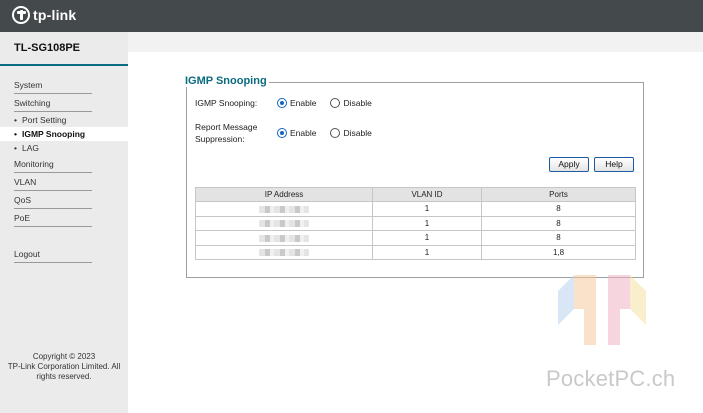 The image size is (703, 413). I want to click on tp-link-logo-icon, so click(21, 15).